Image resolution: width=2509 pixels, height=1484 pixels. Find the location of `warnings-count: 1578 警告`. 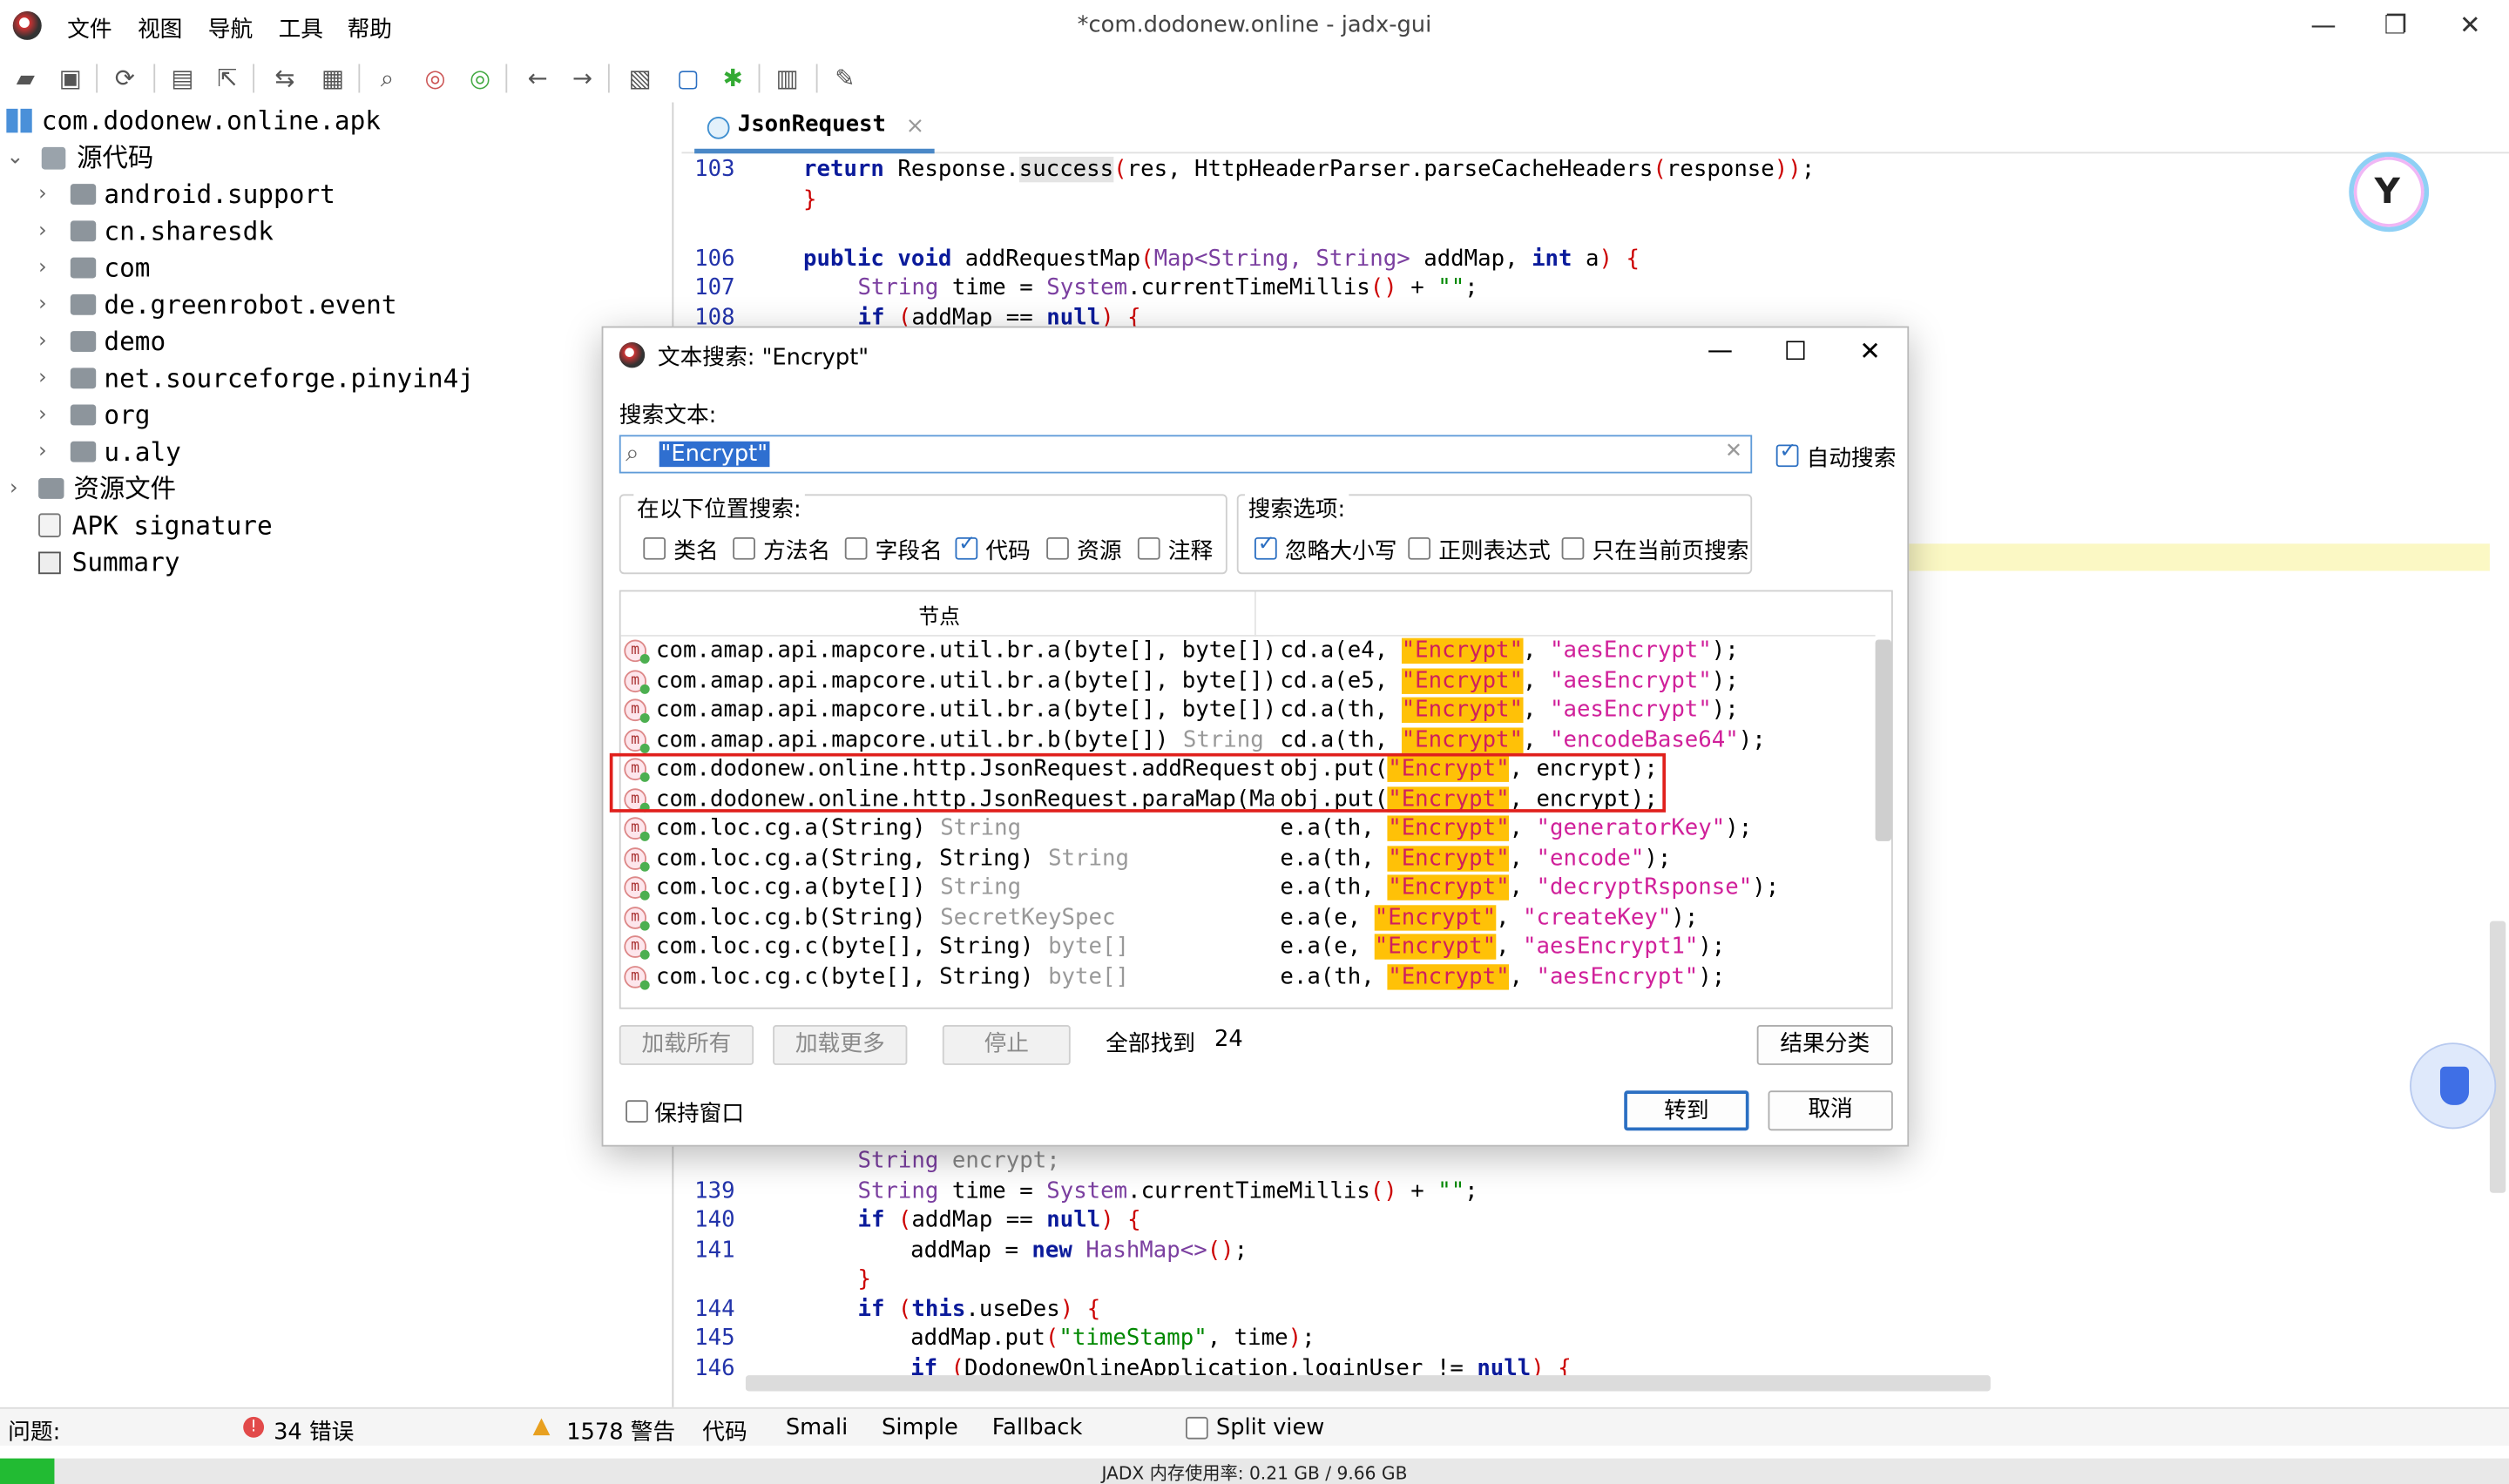

warnings-count: 1578 警告 is located at coordinates (620, 1431).